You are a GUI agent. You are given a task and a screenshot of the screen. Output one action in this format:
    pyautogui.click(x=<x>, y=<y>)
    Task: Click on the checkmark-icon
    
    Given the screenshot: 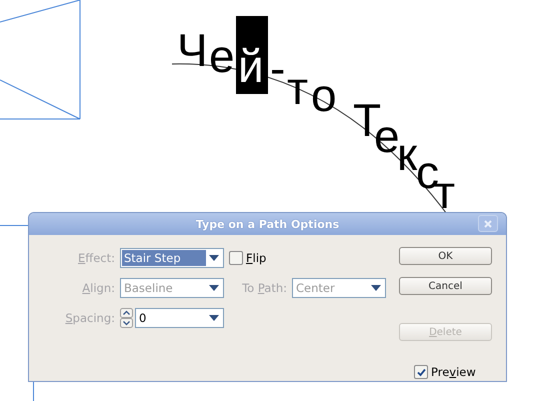 What is the action you would take?
    pyautogui.click(x=421, y=372)
    